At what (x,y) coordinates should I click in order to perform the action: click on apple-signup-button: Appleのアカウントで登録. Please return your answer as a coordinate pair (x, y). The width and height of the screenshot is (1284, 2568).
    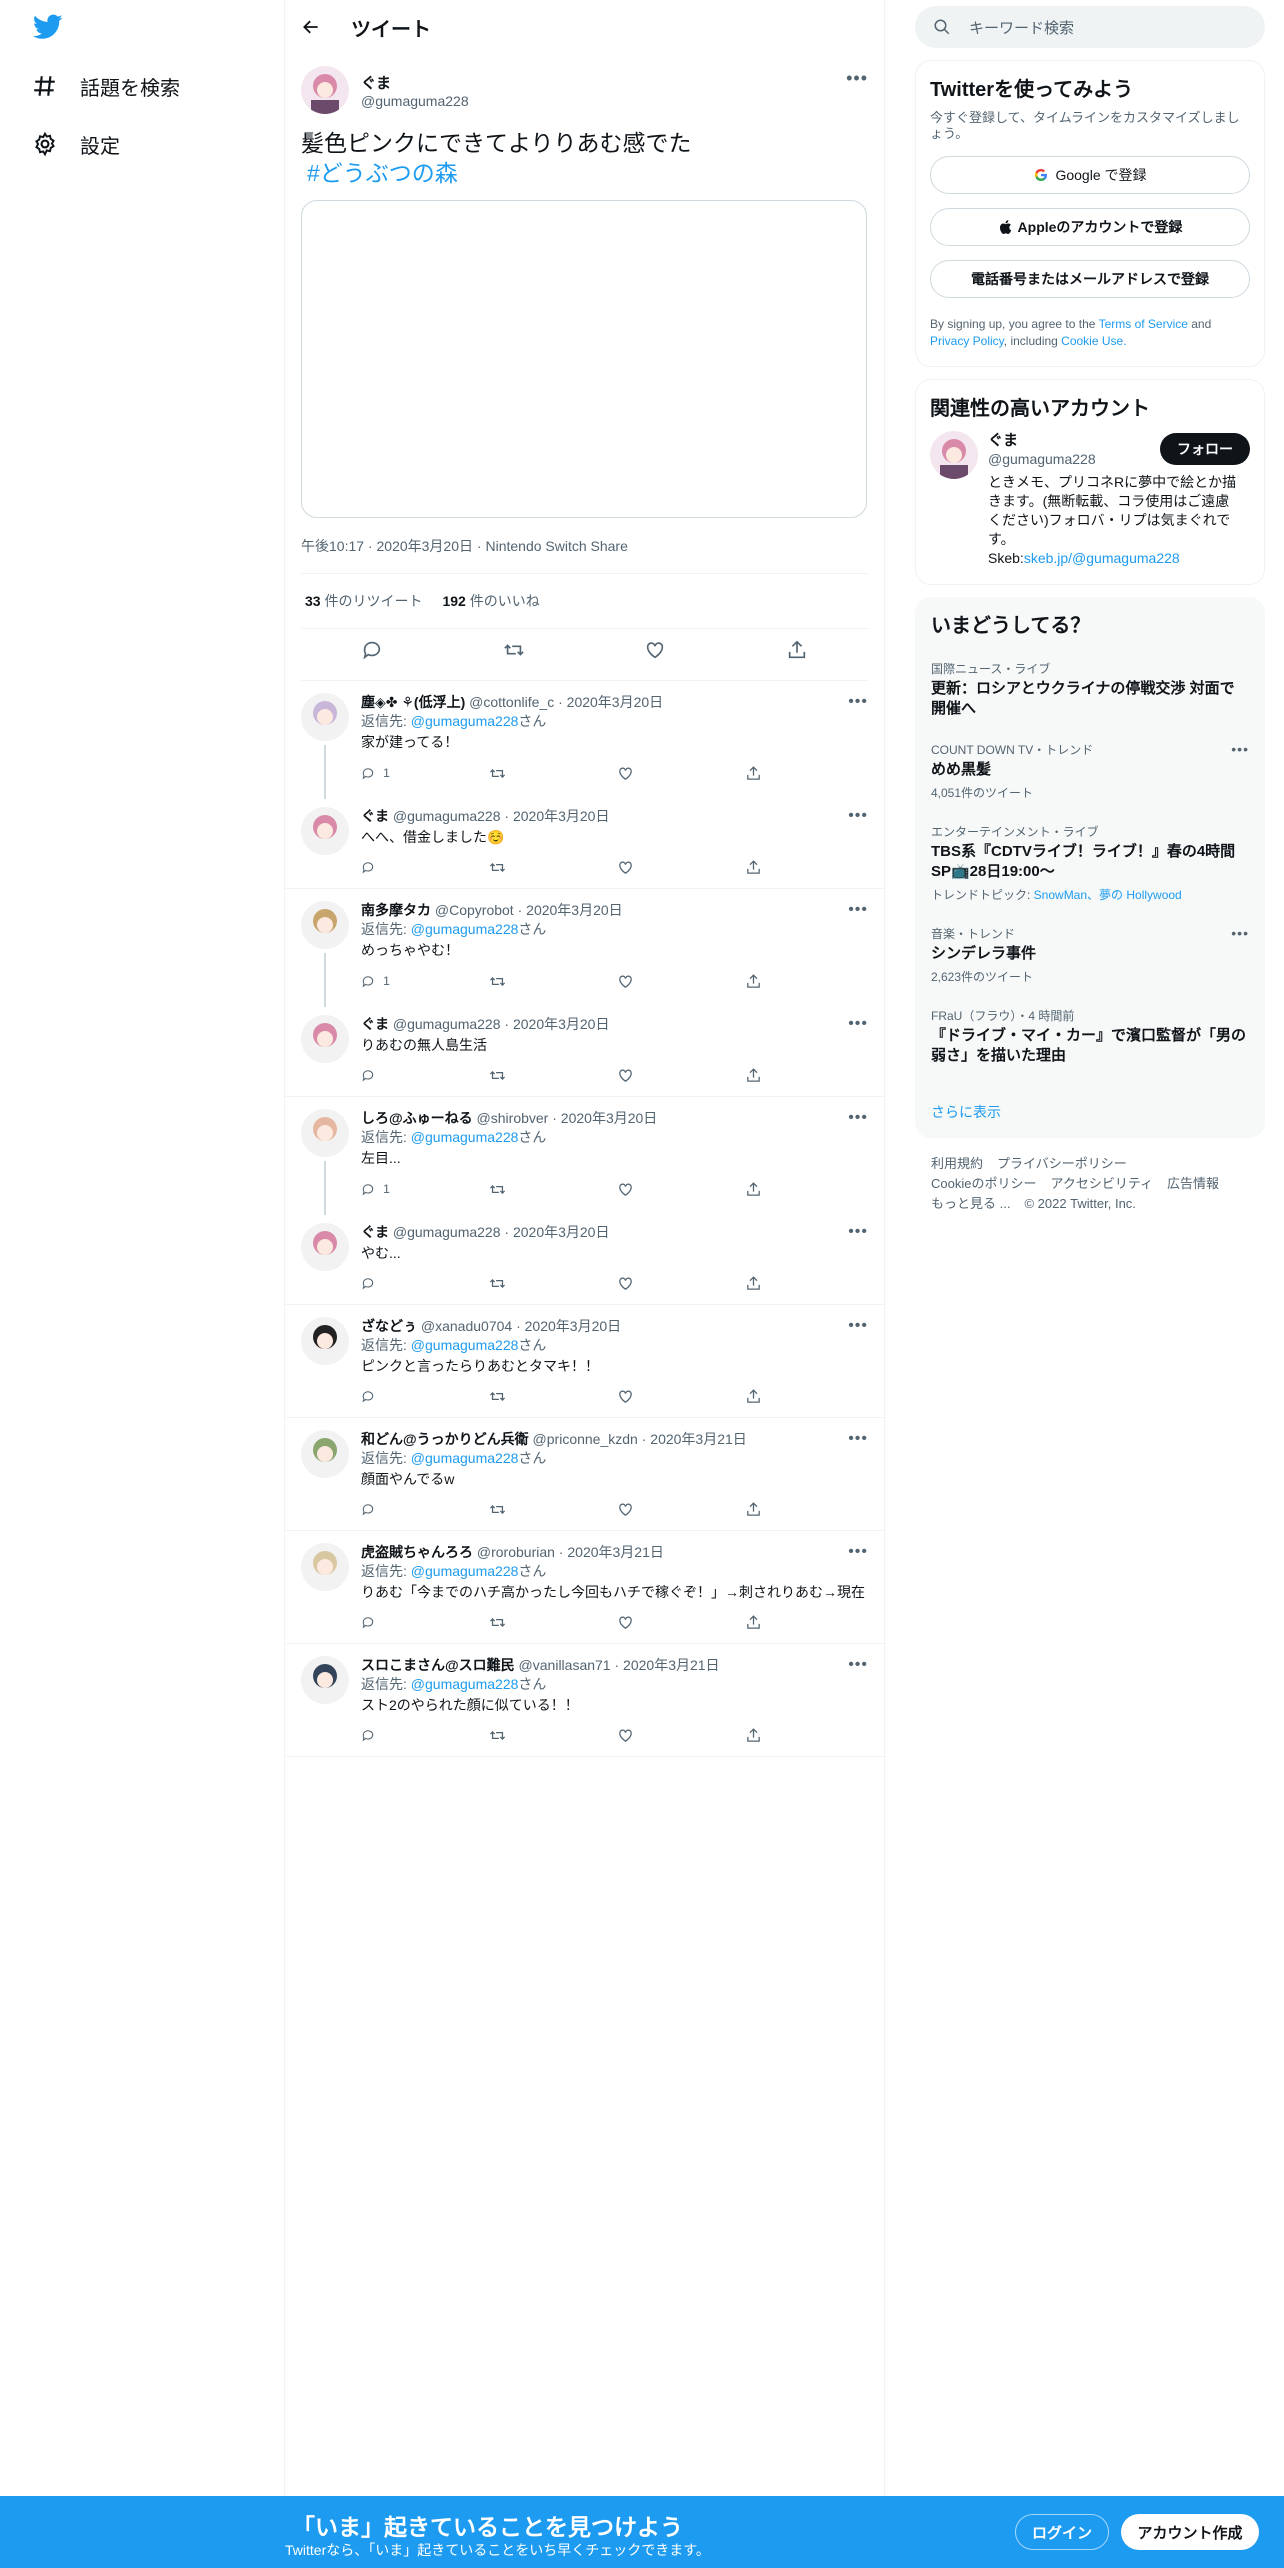
    Looking at the image, I should click on (1090, 227).